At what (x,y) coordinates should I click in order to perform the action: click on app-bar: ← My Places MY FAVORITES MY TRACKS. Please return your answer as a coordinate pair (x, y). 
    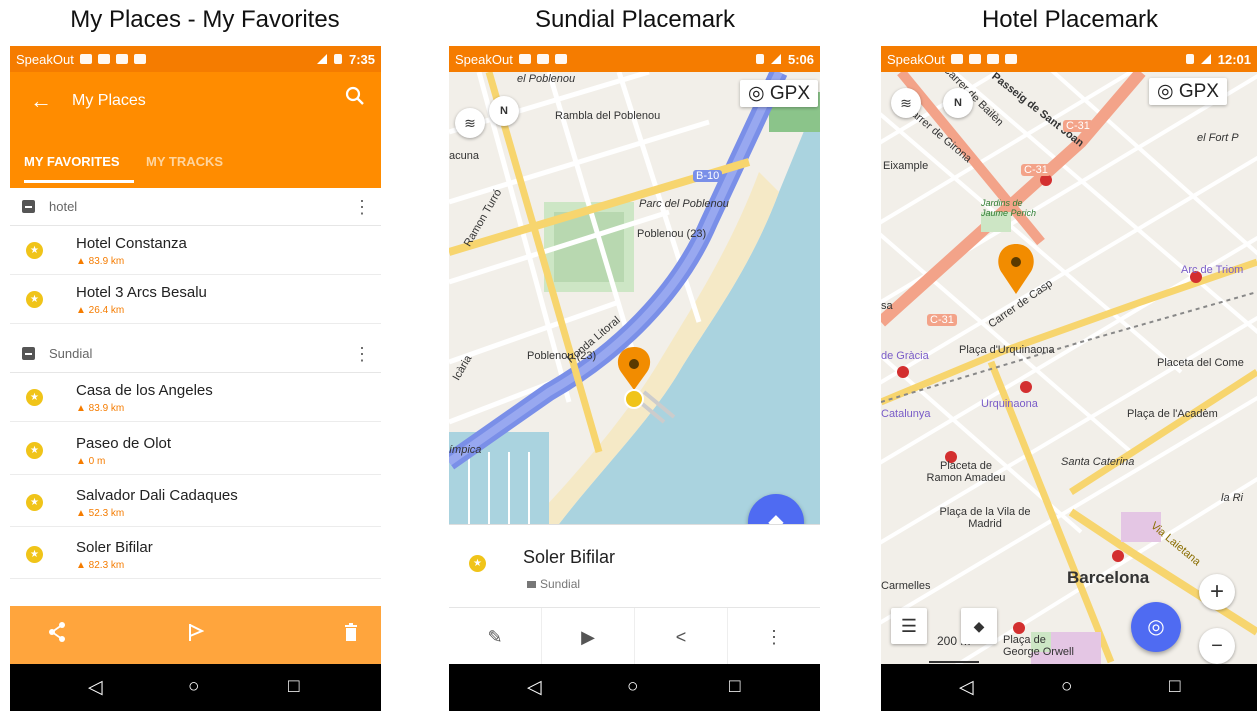
    Looking at the image, I should click on (195, 130).